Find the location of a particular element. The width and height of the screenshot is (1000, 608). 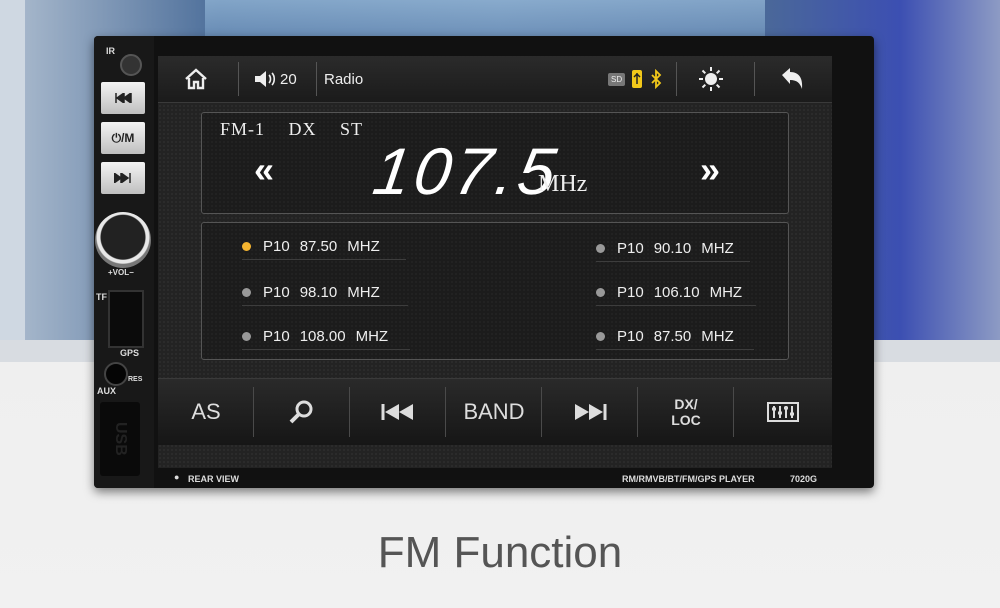

feature-caption: FM Function is located at coordinates (500, 552).